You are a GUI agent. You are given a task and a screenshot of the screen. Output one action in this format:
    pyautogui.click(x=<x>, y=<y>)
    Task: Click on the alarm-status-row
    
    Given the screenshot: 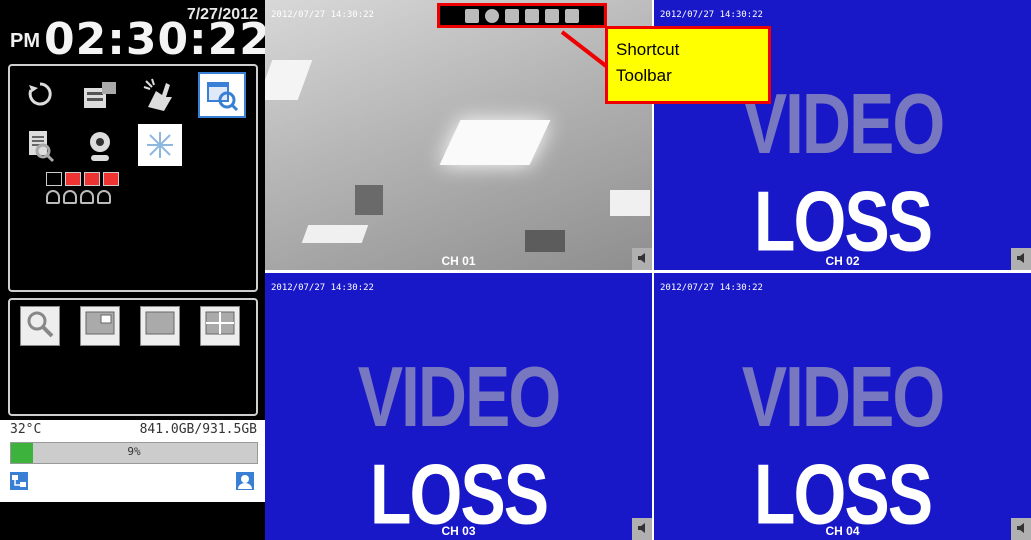 What is the action you would take?
    pyautogui.click(x=78, y=197)
    